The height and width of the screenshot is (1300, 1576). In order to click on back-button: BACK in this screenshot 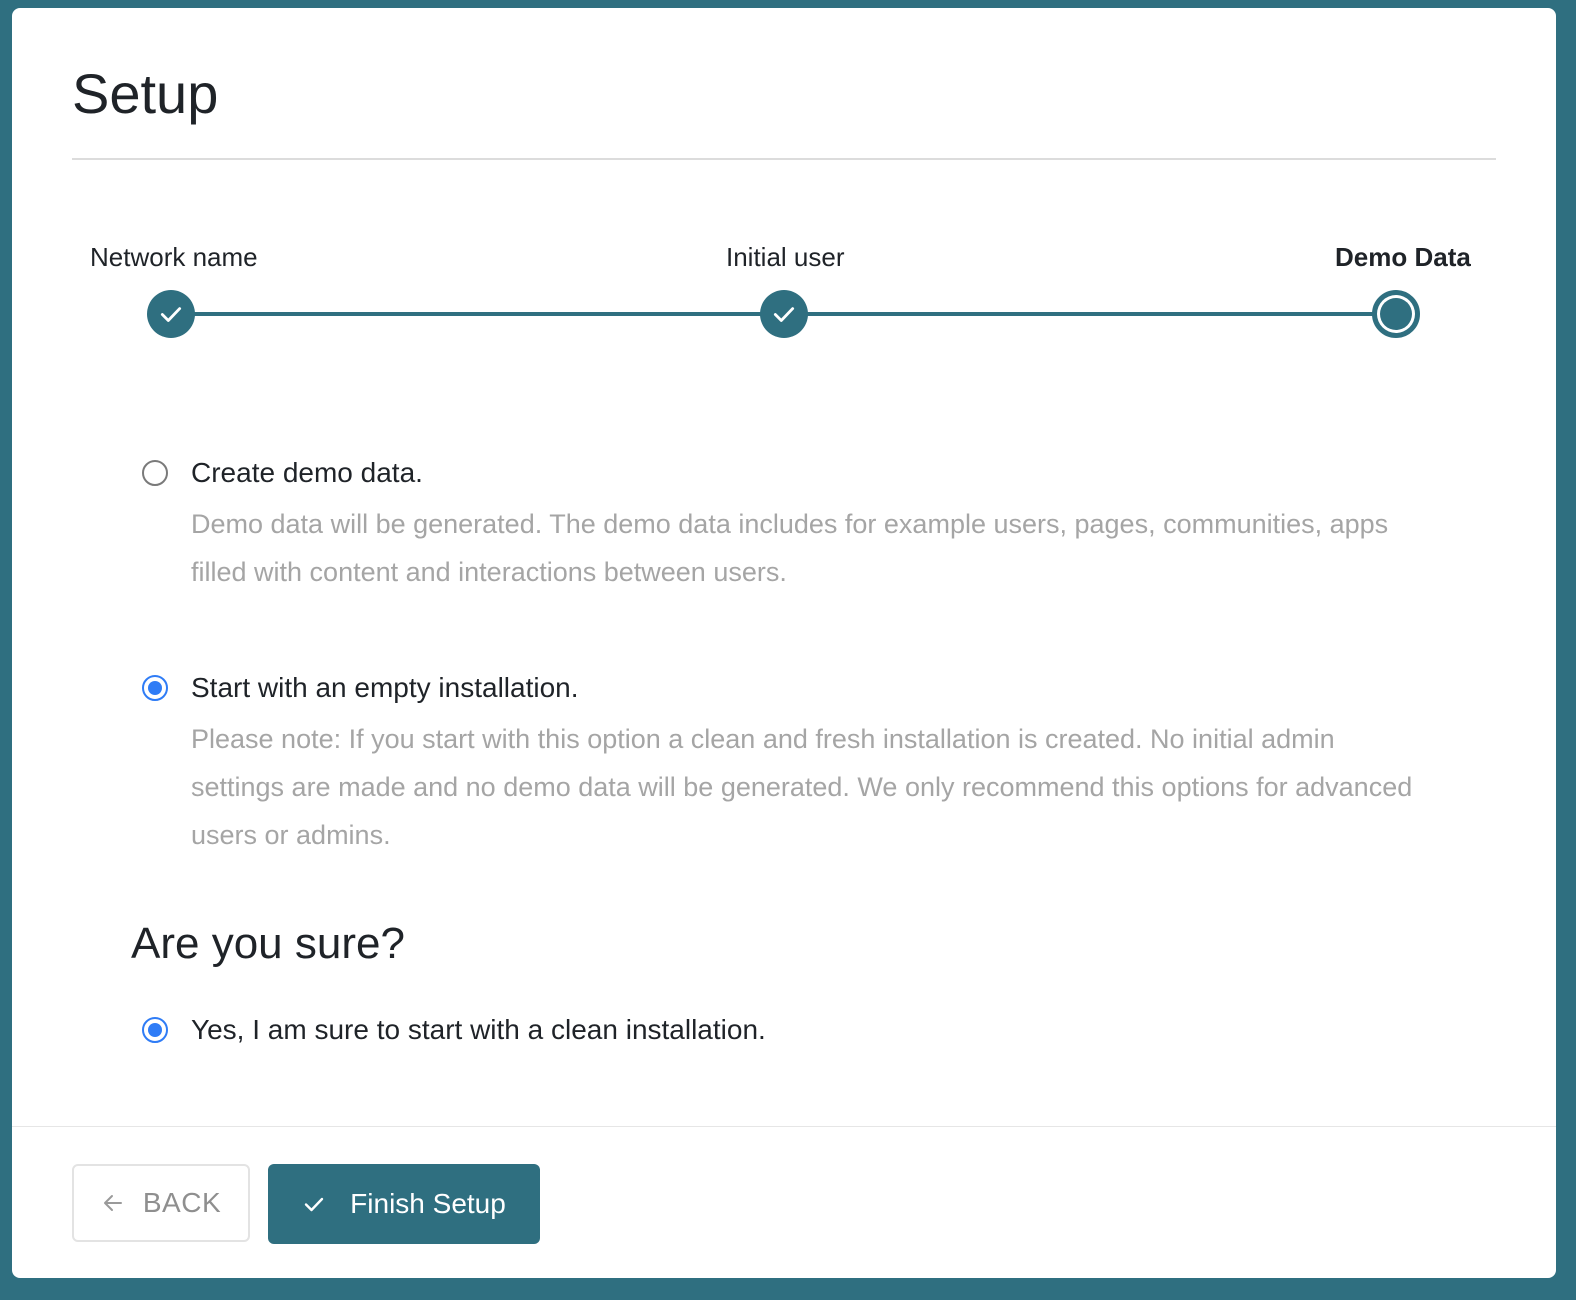, I will do `click(161, 1203)`.